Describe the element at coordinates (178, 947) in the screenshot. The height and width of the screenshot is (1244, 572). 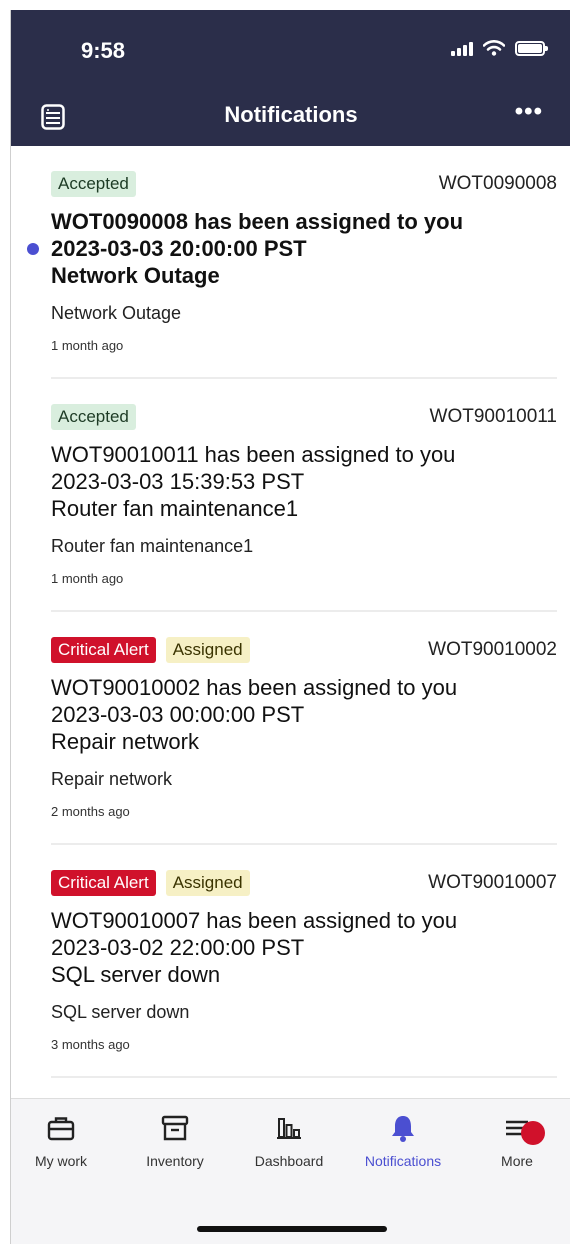
I see `notification-title-line: 2023-03-02 22:00:00 PST` at that location.